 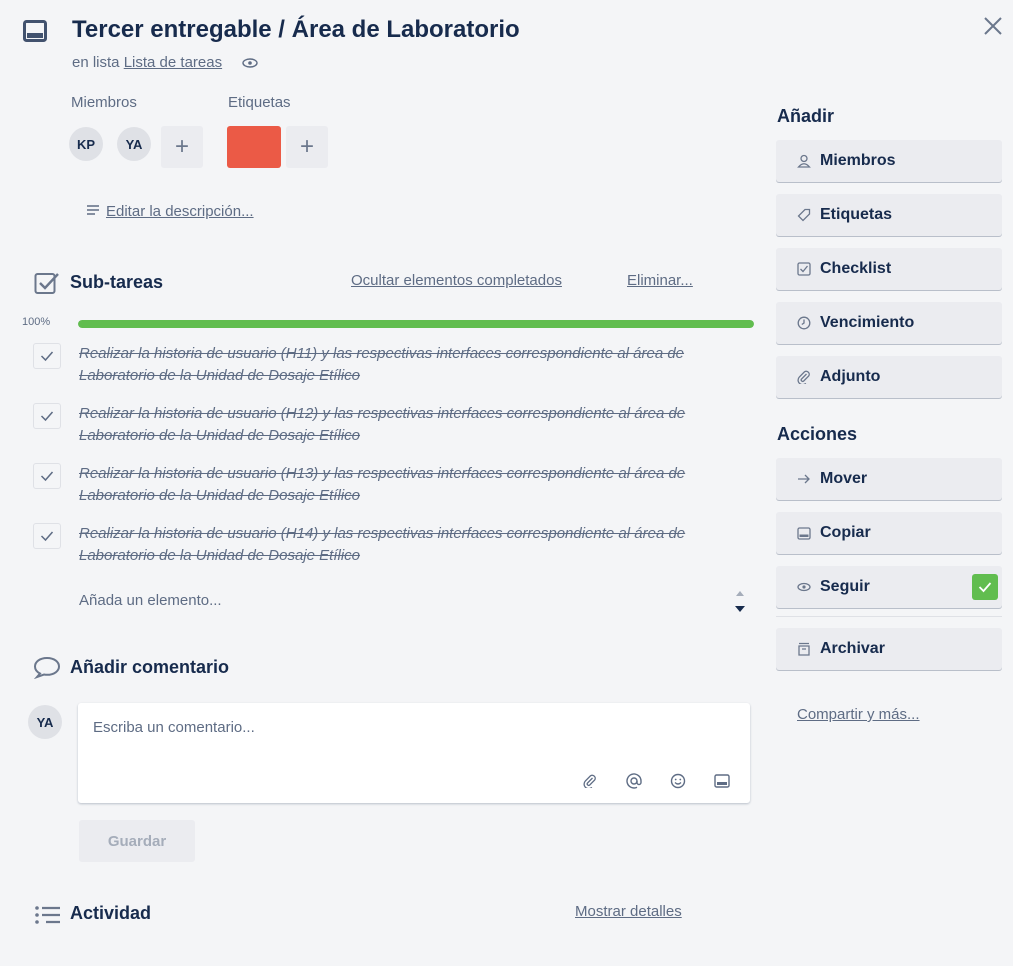 I want to click on arrow-right-icon, so click(x=804, y=479).